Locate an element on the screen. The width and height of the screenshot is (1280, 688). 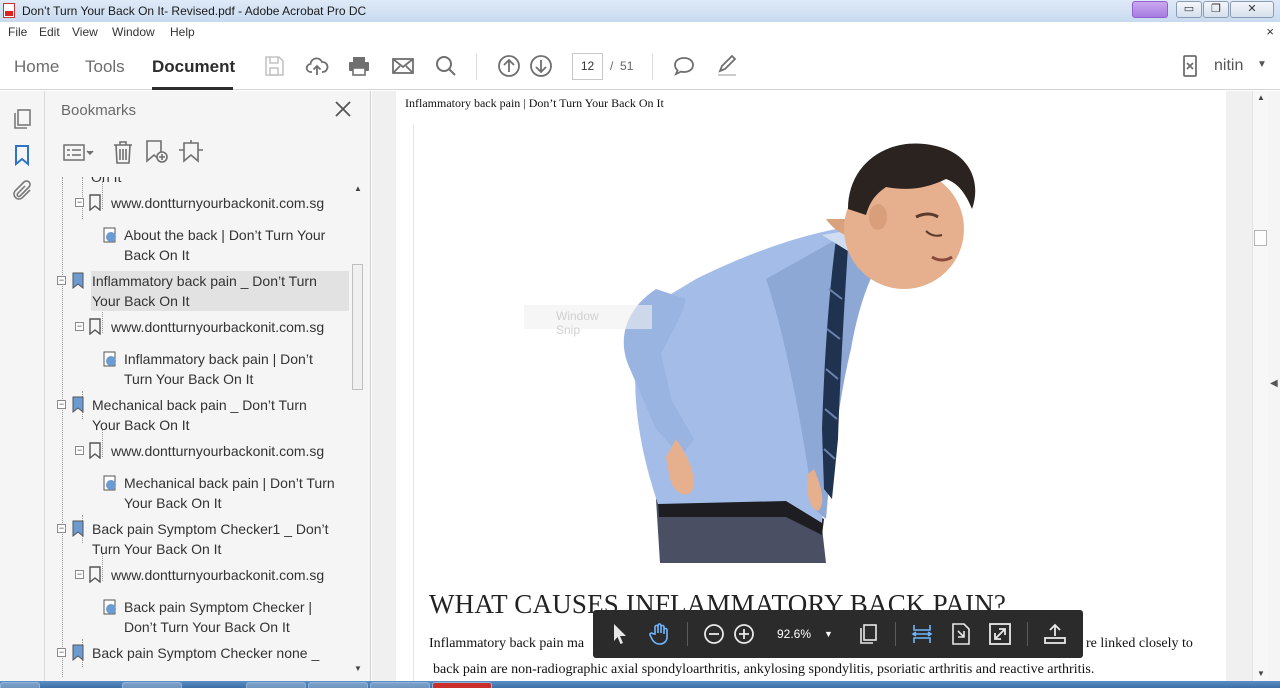
next-page-icon is located at coordinates (541, 66).